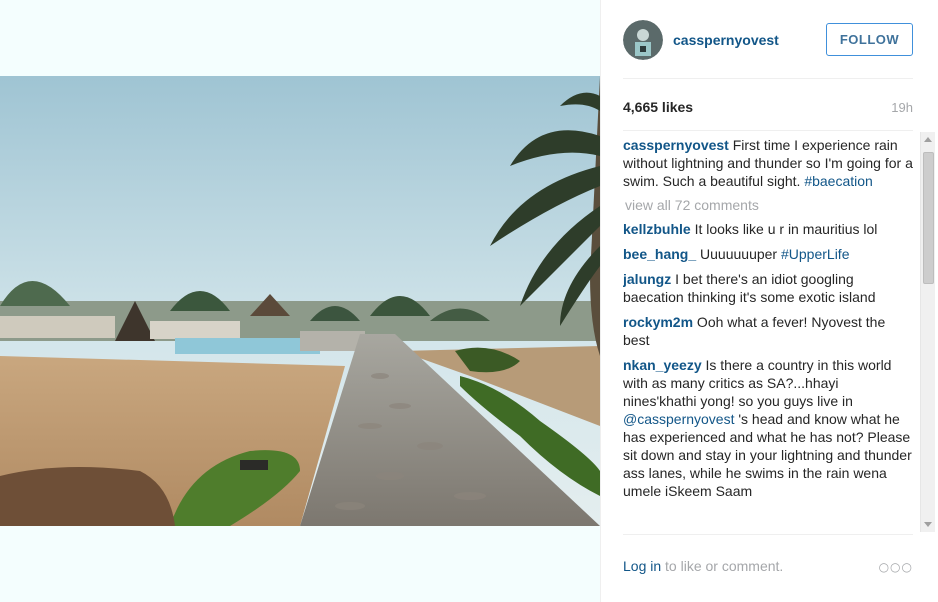 The image size is (938, 602). Describe the element at coordinates (642, 566) in the screenshot. I see `login-link: Log in` at that location.